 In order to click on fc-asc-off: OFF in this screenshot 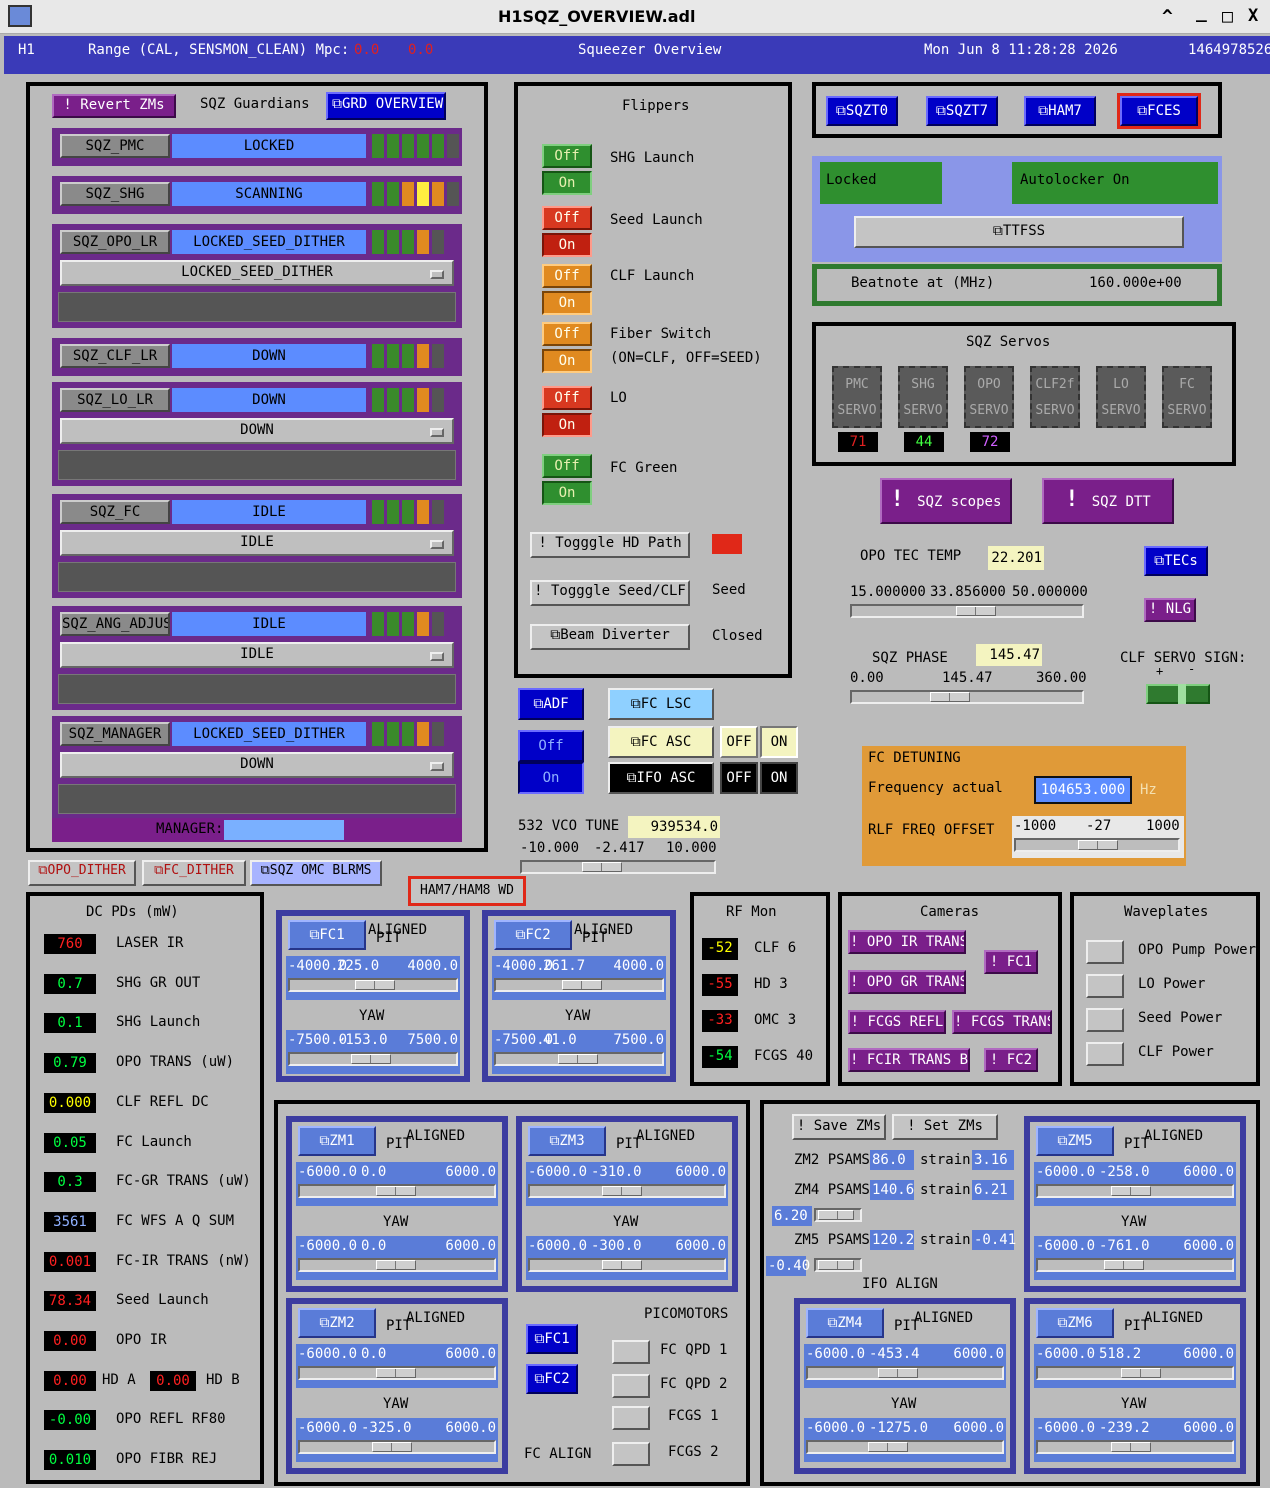, I will do `click(739, 742)`.